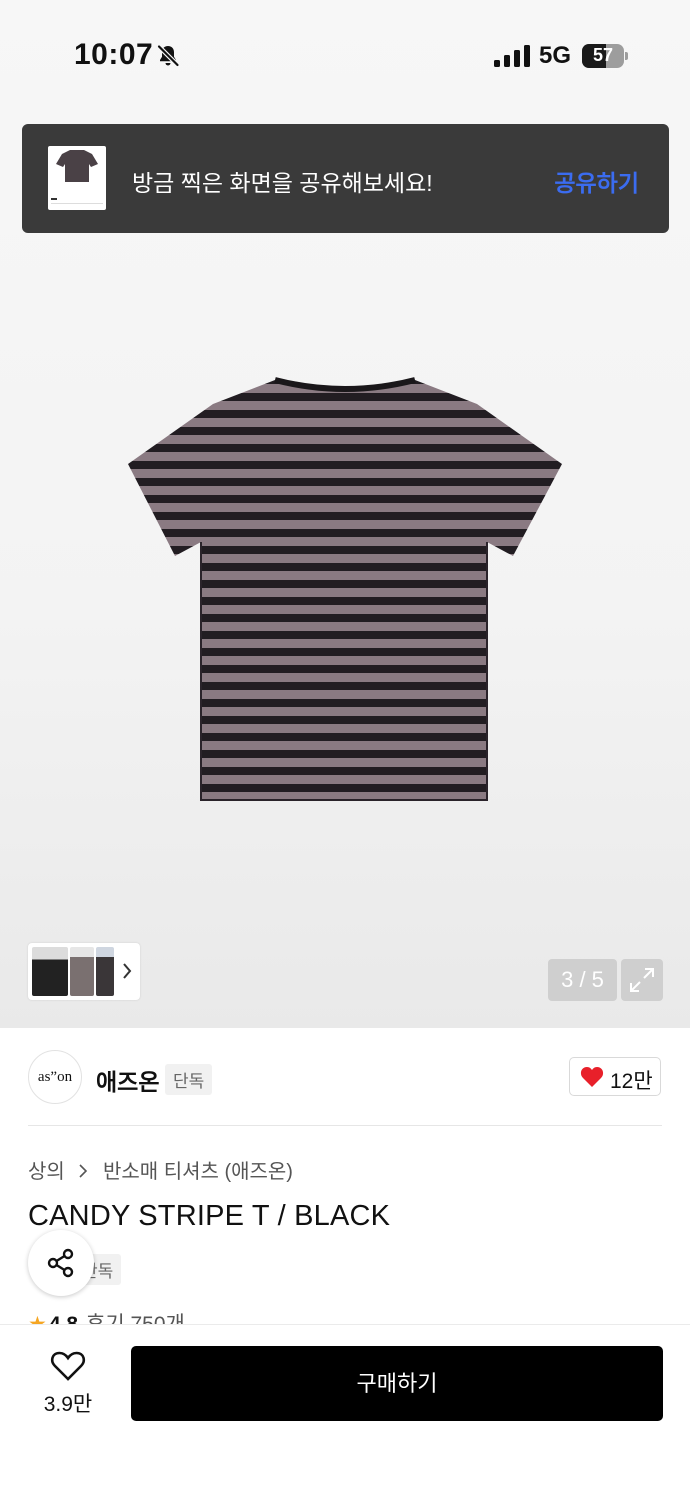  I want to click on share-button, so click(61, 1263).